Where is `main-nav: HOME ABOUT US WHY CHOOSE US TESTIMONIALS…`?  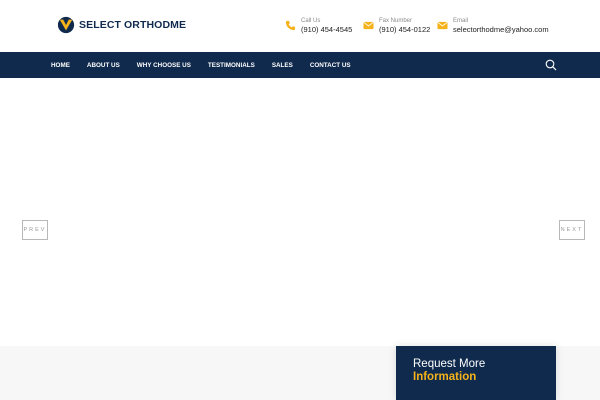
main-nav: HOME ABOUT US WHY CHOOSE US TESTIMONIALS… is located at coordinates (300, 65).